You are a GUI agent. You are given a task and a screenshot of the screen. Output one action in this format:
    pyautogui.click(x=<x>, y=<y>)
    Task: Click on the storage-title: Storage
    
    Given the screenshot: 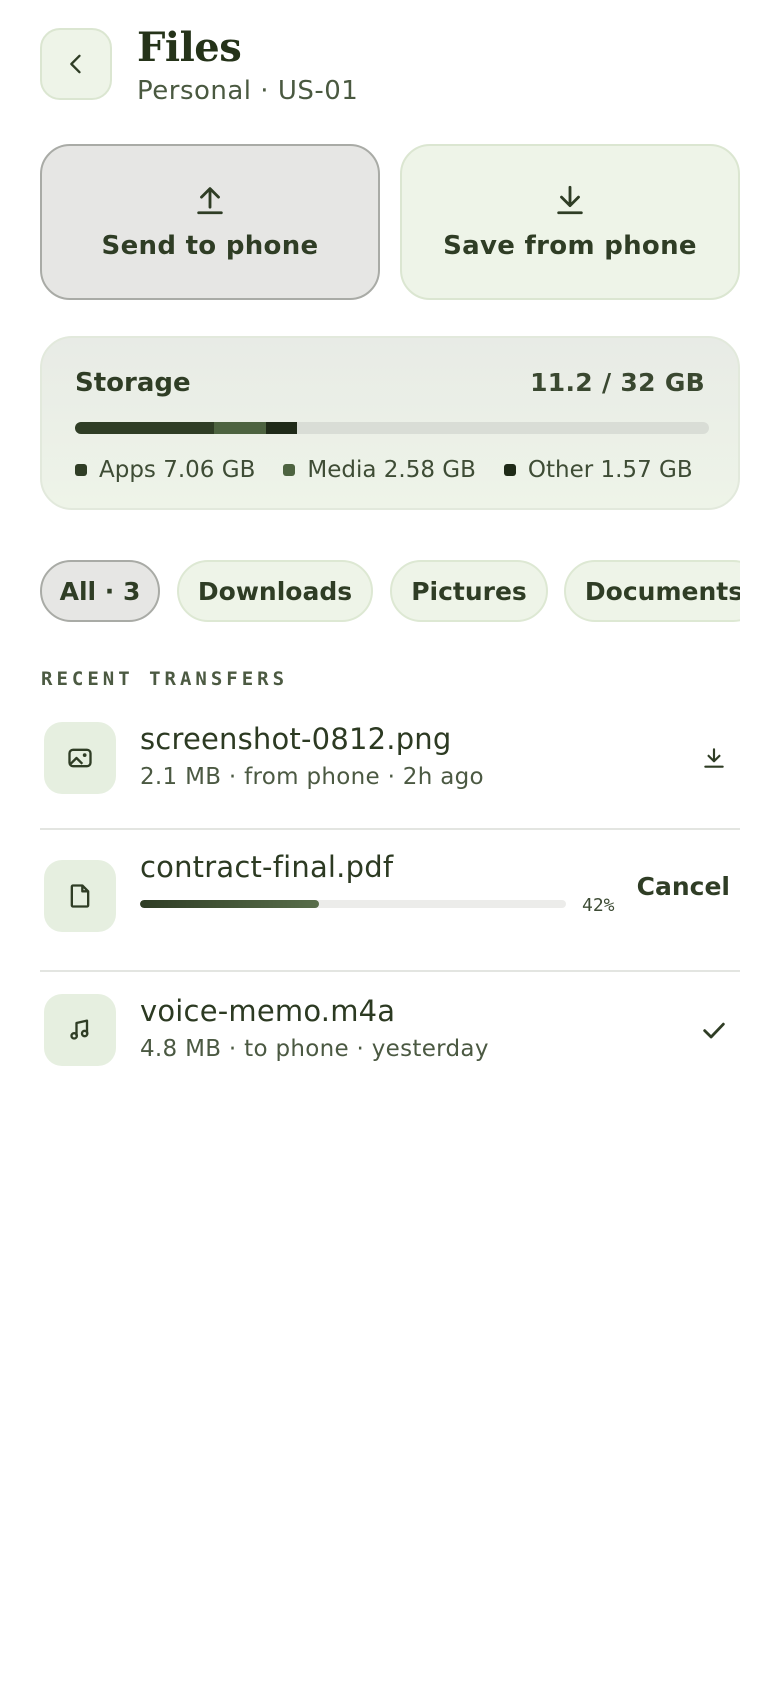 What is the action you would take?
    pyautogui.click(x=133, y=383)
    